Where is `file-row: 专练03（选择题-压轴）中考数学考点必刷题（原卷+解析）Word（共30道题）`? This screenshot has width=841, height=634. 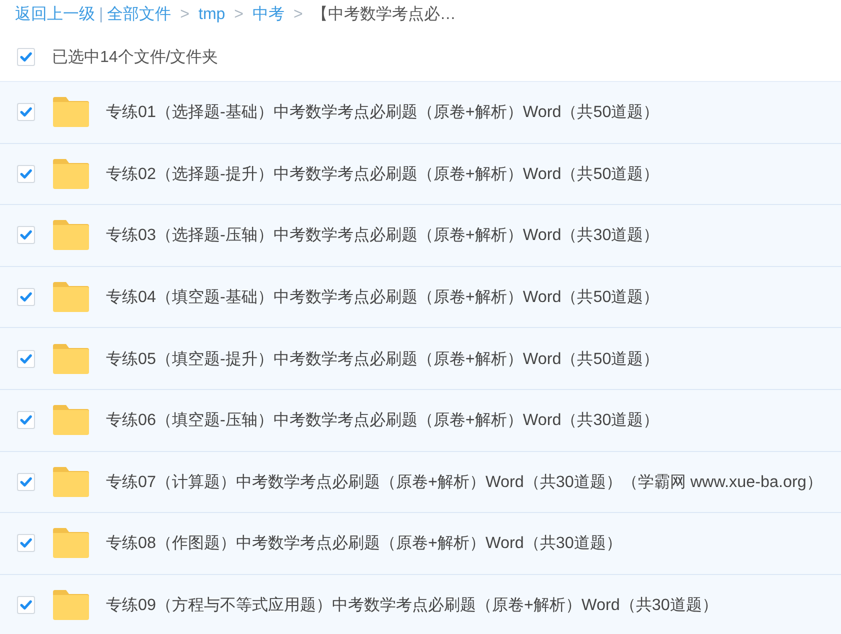 file-row: 专练03（选择题-压轴）中考数学考点必刷题（原卷+解析）Word（共30道题） is located at coordinates (420, 236).